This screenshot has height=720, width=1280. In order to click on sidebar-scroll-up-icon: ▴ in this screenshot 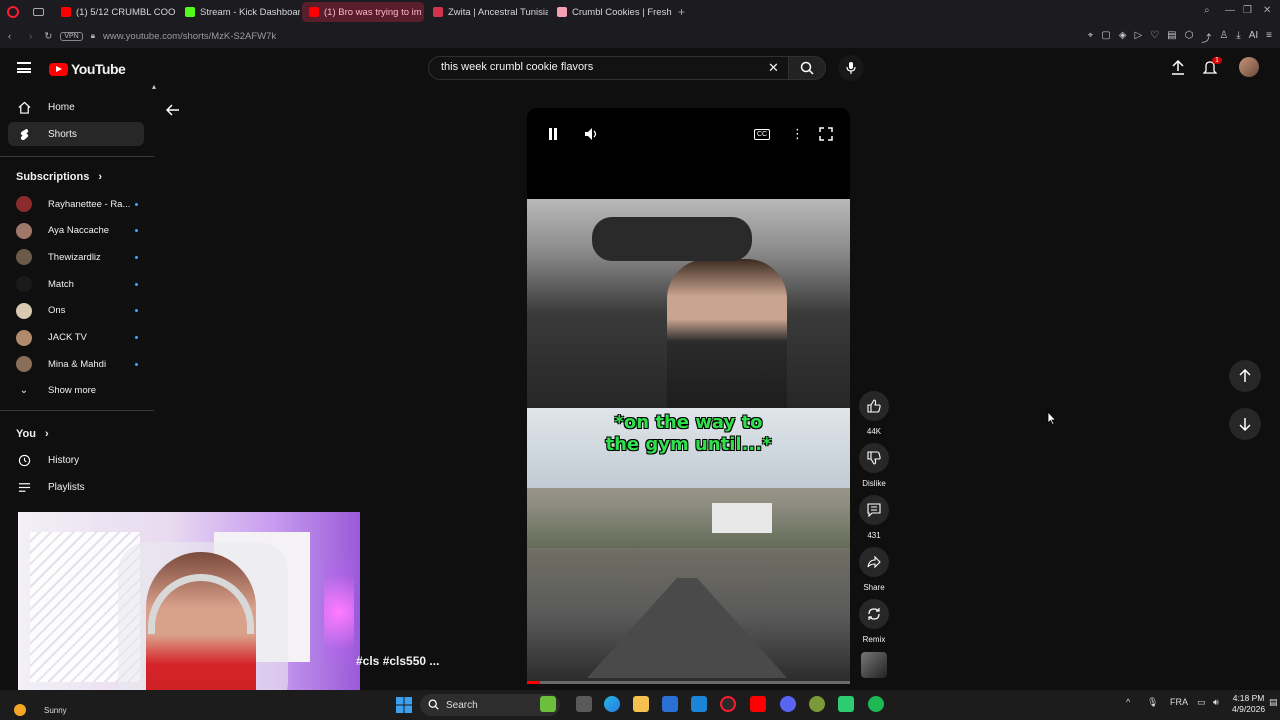, I will do `click(154, 86)`.